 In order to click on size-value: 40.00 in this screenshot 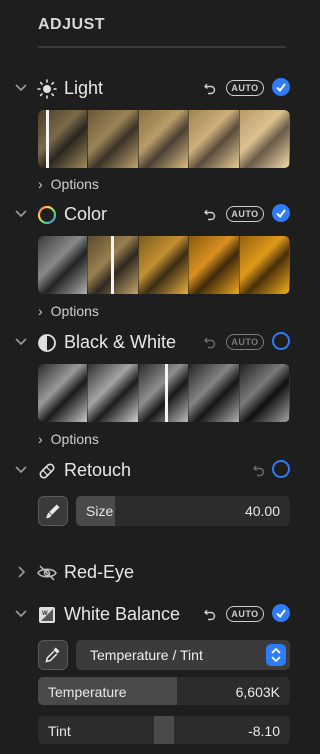, I will do `click(262, 511)`.